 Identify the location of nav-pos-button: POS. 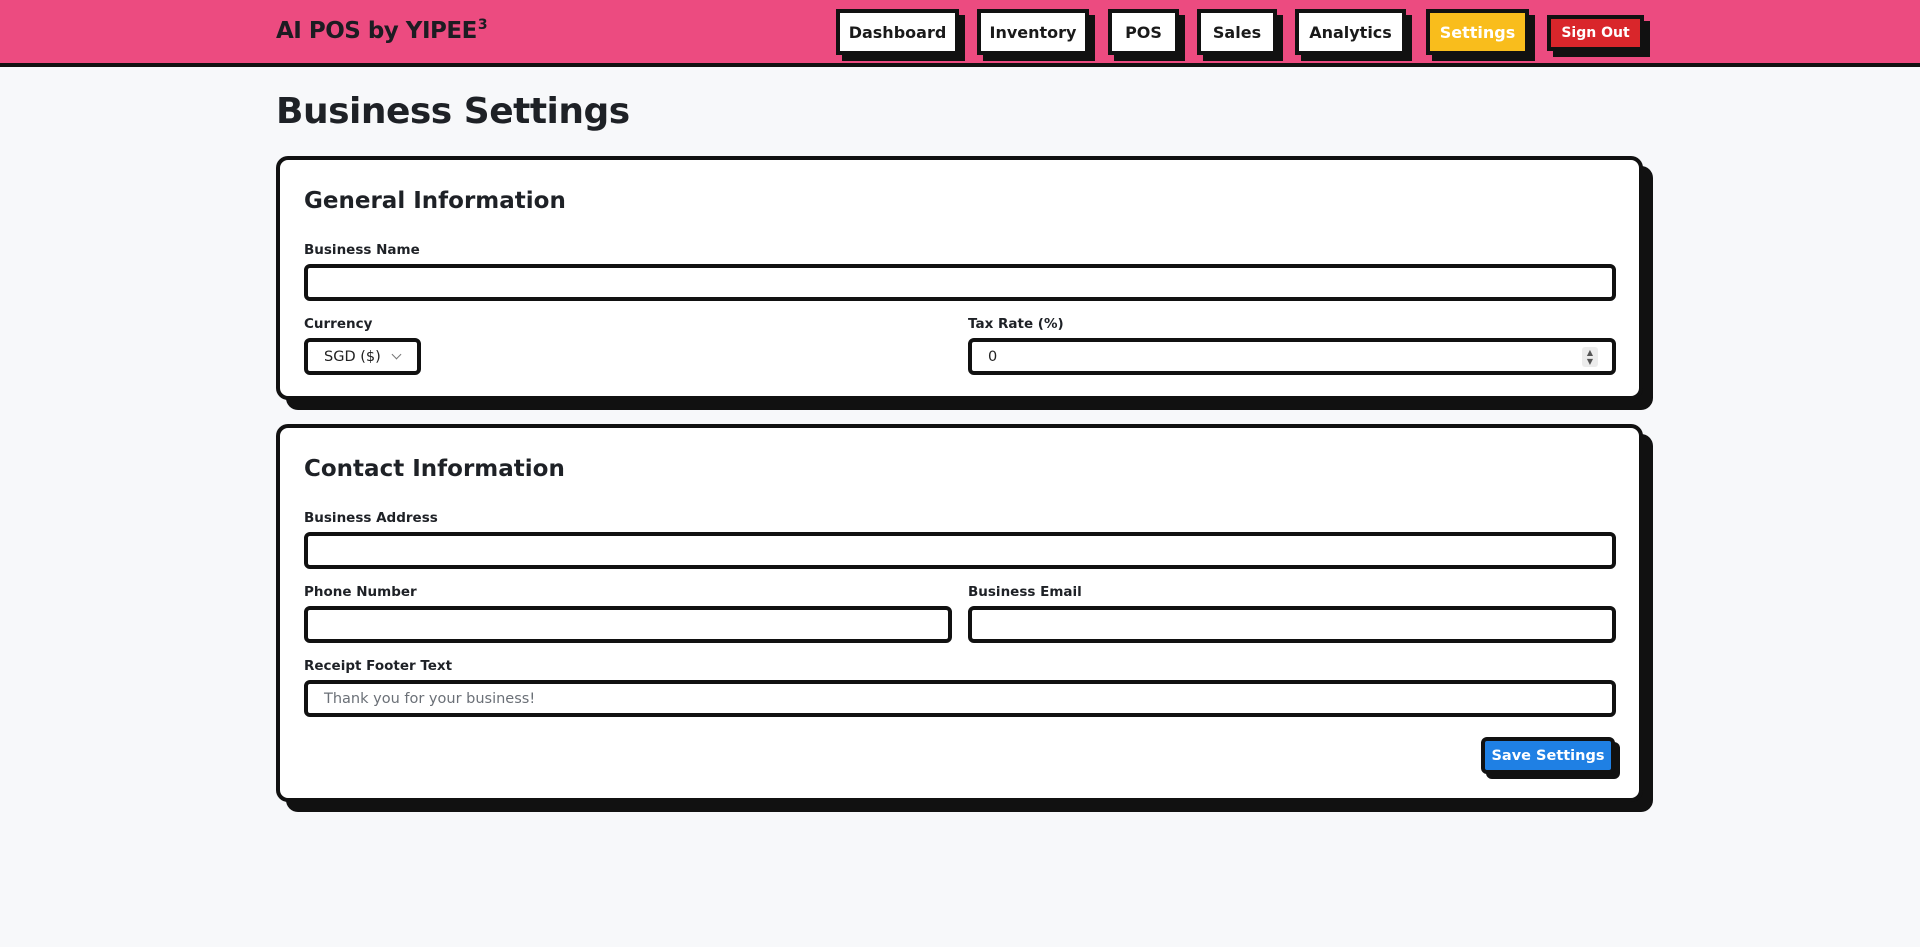
(1143, 32).